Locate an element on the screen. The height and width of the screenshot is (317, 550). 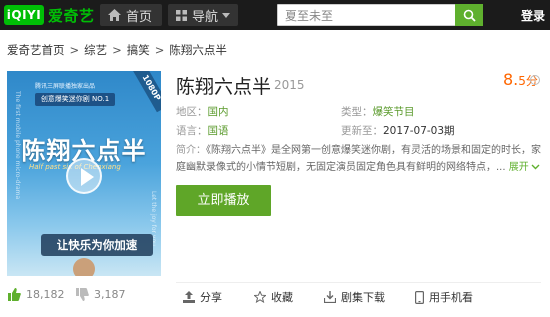
download-icon is located at coordinates (330, 297).